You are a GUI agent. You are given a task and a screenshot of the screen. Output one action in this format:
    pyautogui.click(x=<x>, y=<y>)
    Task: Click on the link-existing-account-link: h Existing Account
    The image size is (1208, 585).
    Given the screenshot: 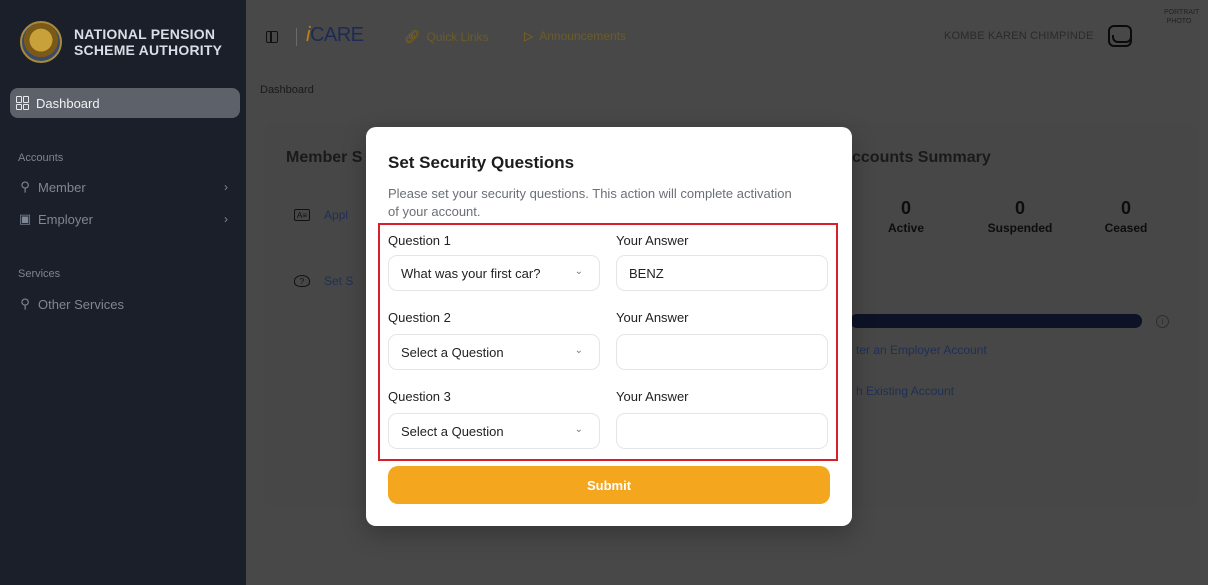 What is the action you would take?
    pyautogui.click(x=905, y=391)
    